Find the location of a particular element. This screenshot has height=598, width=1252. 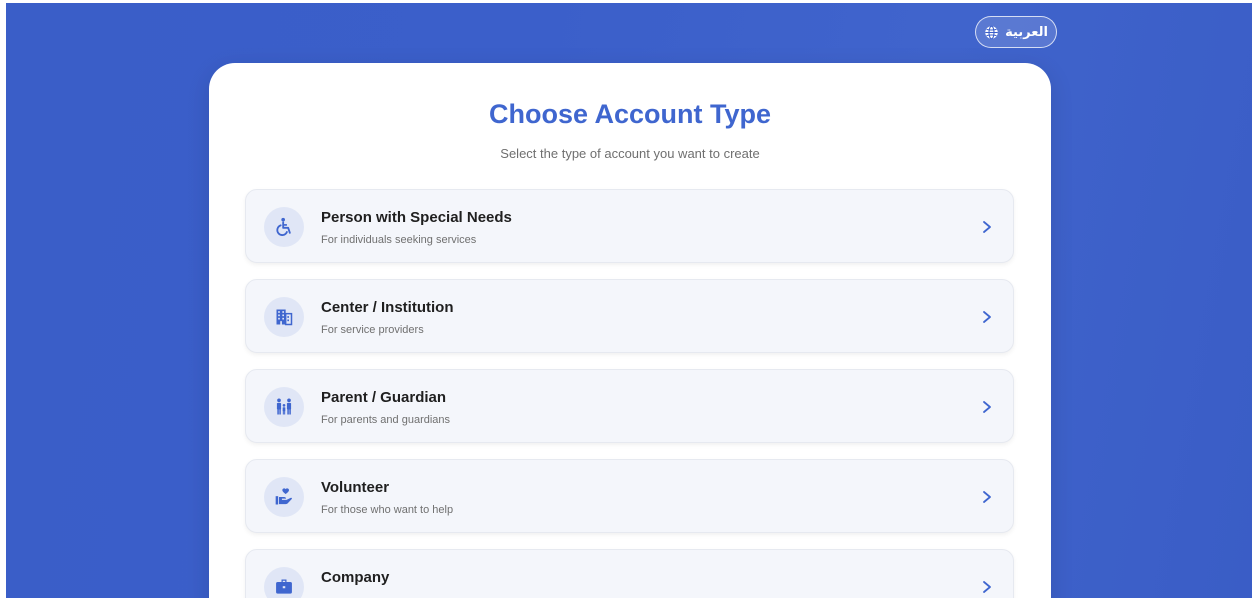

option-description: For individuals seeking services is located at coordinates (399, 240).